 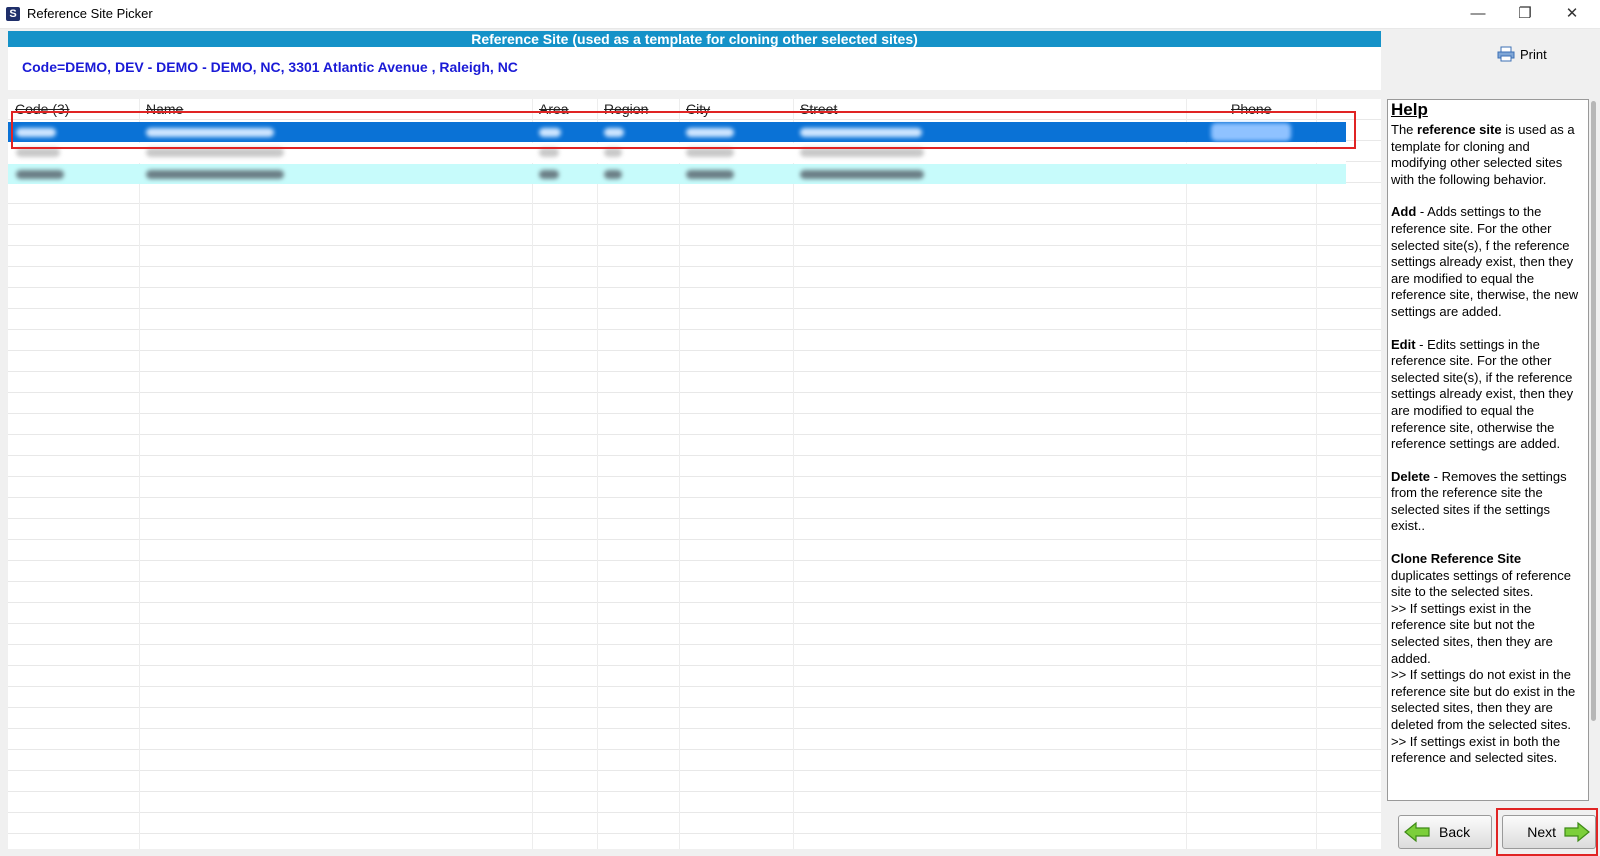 I want to click on title-bar: S Reference Site Picker — ❐ ✕, so click(x=800, y=14).